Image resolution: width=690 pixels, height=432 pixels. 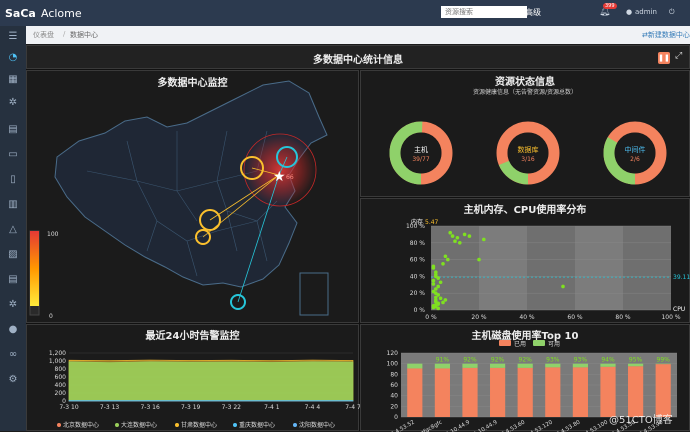 I want to click on donut-value: 39/77, so click(x=420, y=159).